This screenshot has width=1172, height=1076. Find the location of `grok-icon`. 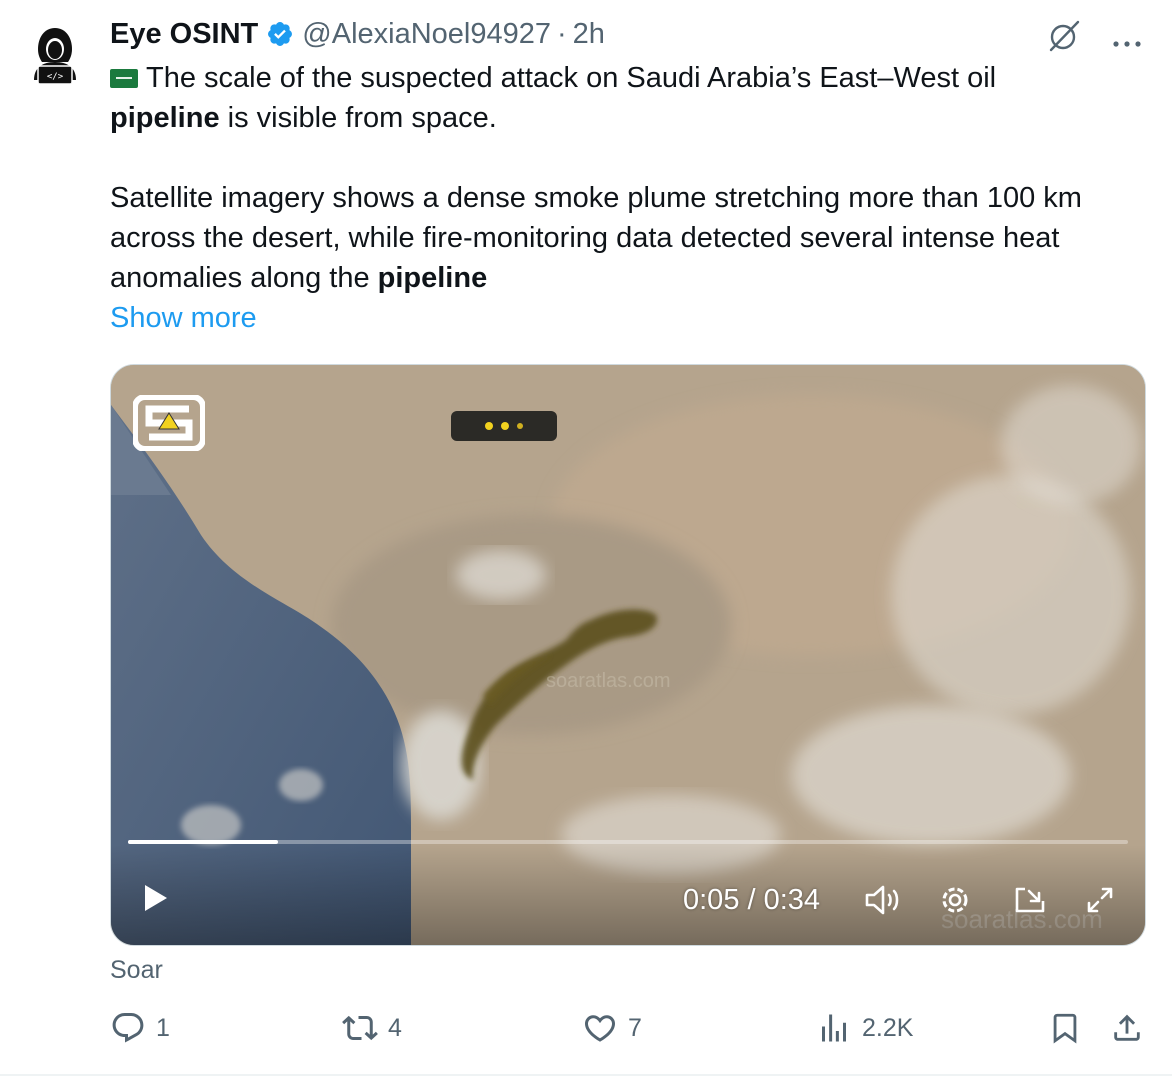

grok-icon is located at coordinates (1064, 40).